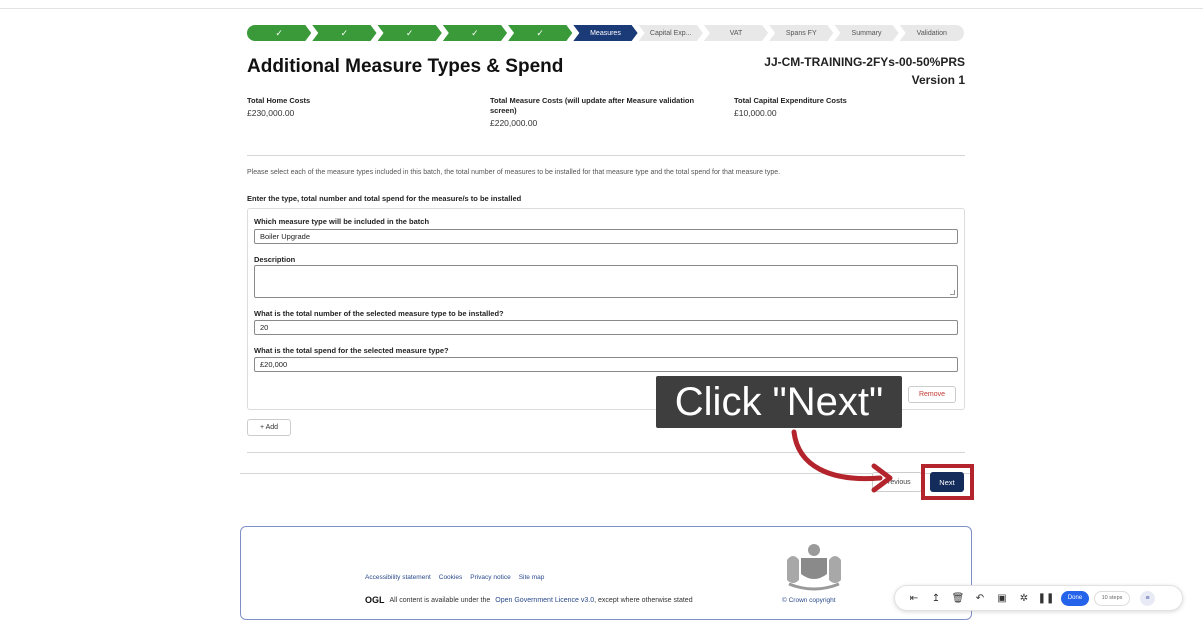 The width and height of the screenshot is (1203, 626). I want to click on settings-icon: ✲, so click(1024, 598).